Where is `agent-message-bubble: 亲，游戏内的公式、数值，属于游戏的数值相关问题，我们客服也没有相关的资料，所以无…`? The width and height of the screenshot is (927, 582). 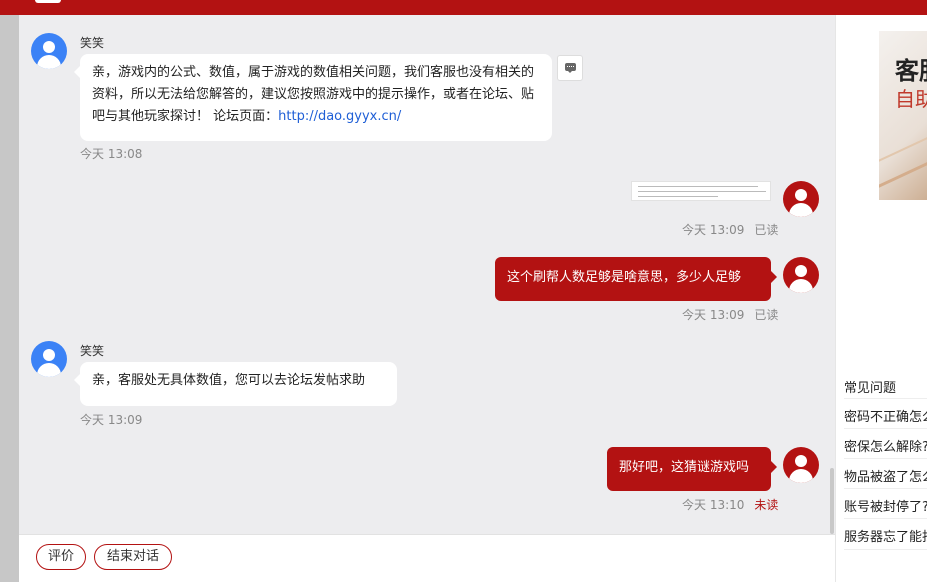
agent-message-bubble: 亲，游戏内的公式、数值，属于游戏的数值相关问题，我们客服也没有相关的资料，所以无… is located at coordinates (313, 97).